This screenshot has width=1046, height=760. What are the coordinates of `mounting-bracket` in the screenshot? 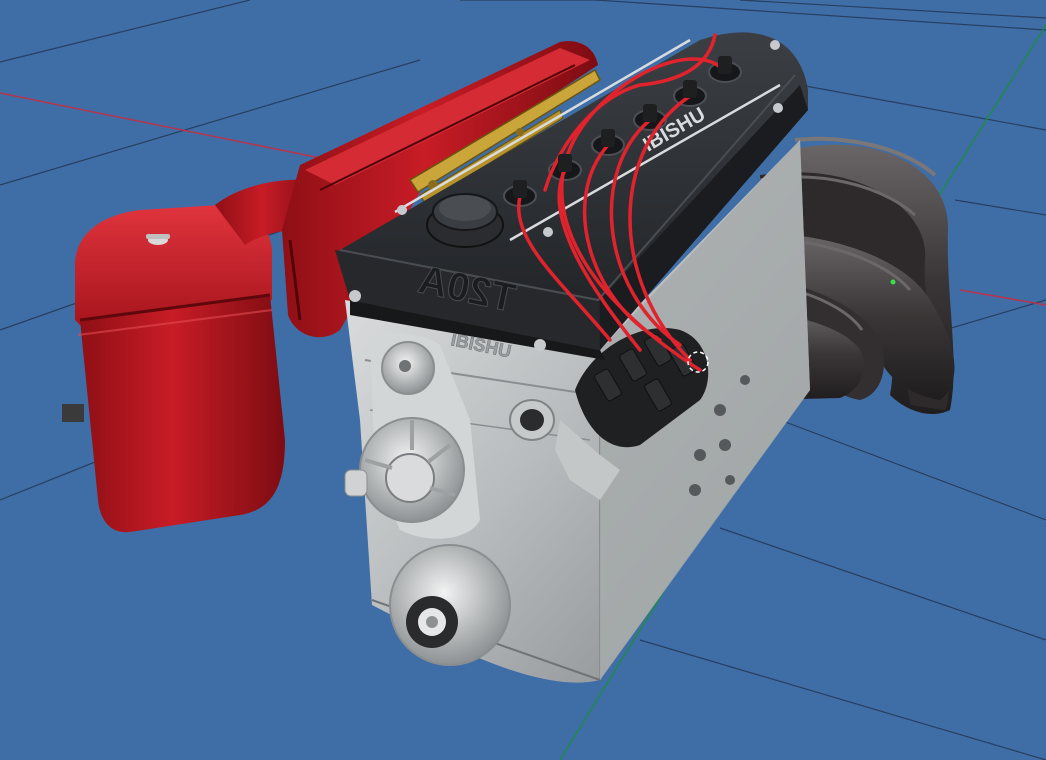 It's located at (73, 413).